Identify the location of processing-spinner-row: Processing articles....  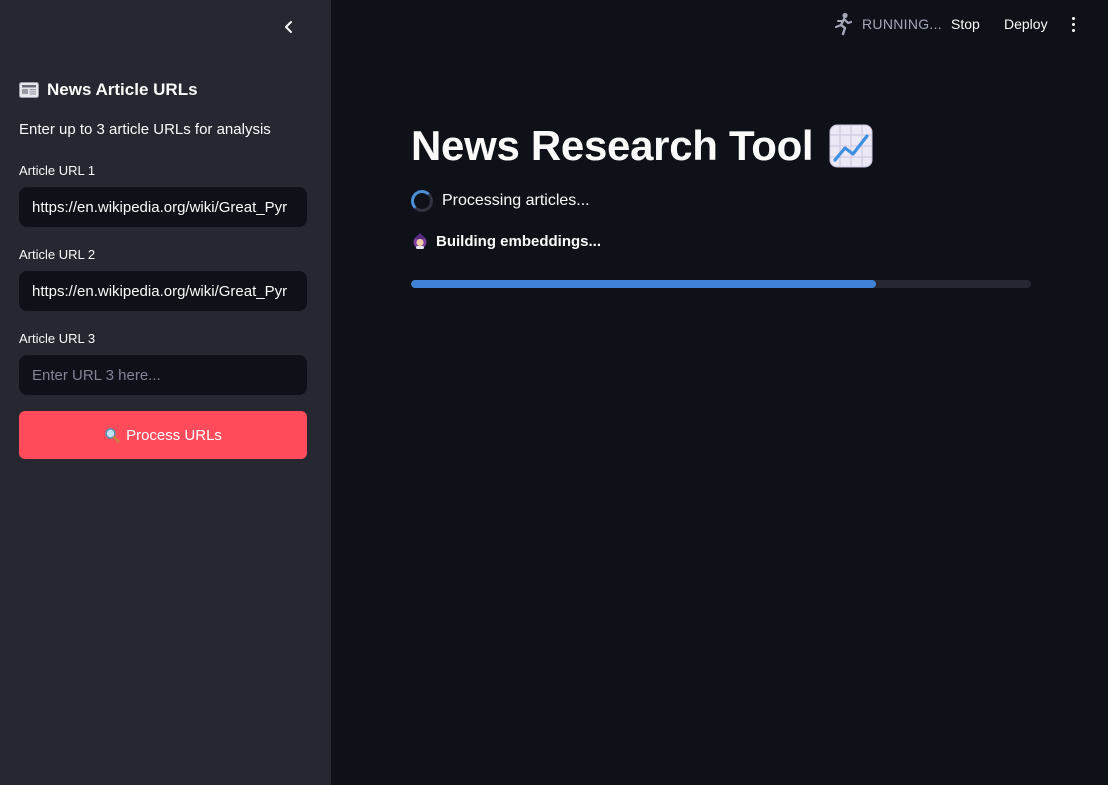
(500, 201).